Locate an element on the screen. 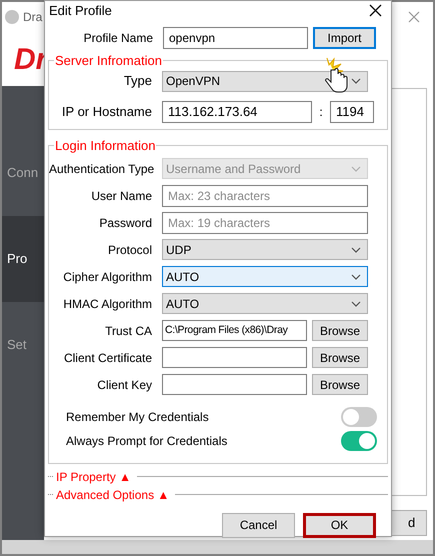  import-button: Import is located at coordinates (344, 37).